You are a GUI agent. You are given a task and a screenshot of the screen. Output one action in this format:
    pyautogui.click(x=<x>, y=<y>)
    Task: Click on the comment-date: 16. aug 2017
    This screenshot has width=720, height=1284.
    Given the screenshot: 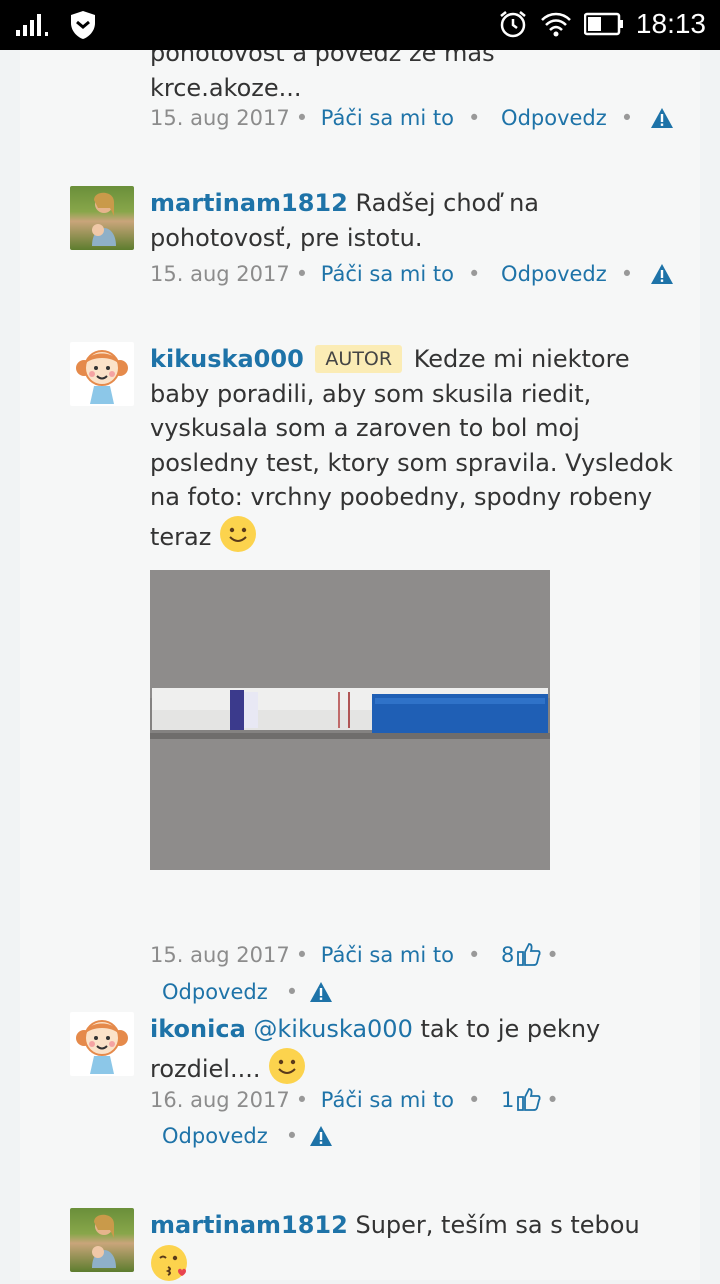 What is the action you would take?
    pyautogui.click(x=220, y=1100)
    